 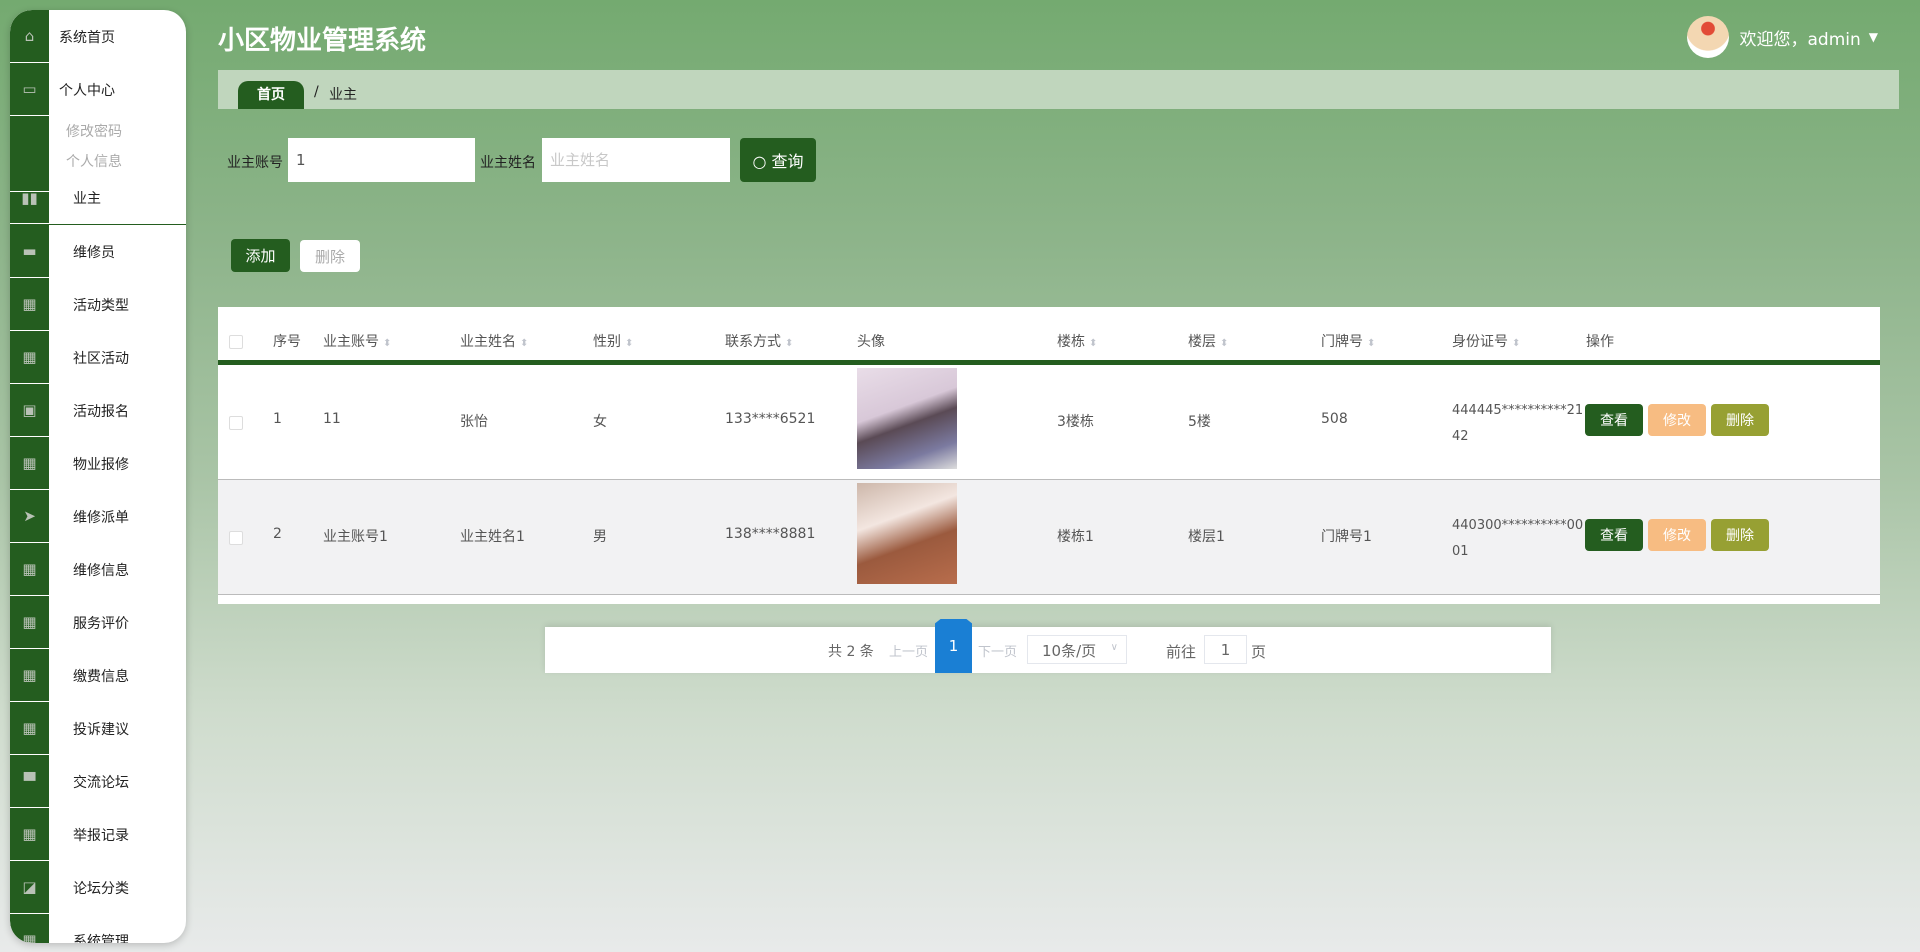 What do you see at coordinates (29, 198) in the screenshot?
I see `book-icon: ▮▮` at bounding box center [29, 198].